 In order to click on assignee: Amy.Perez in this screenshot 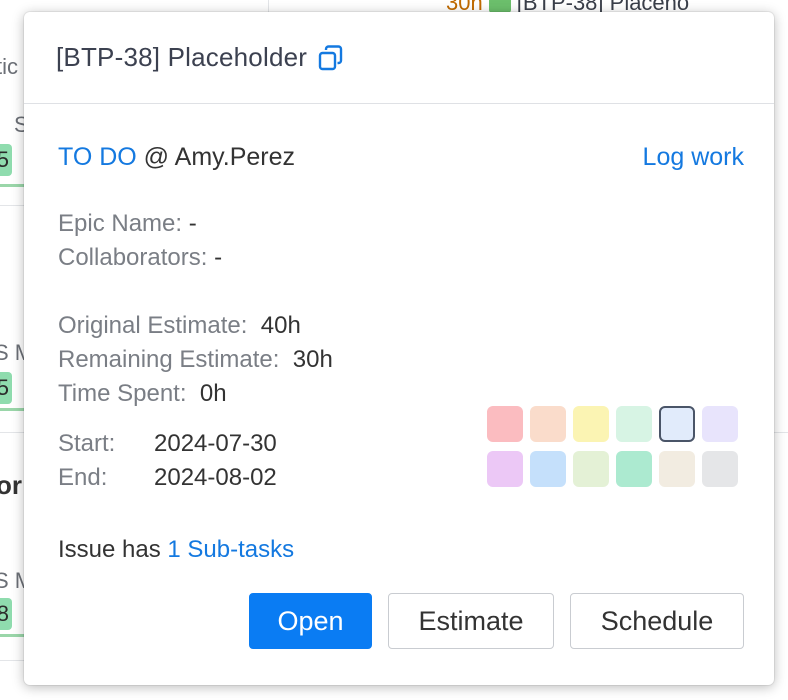, I will do `click(235, 156)`.